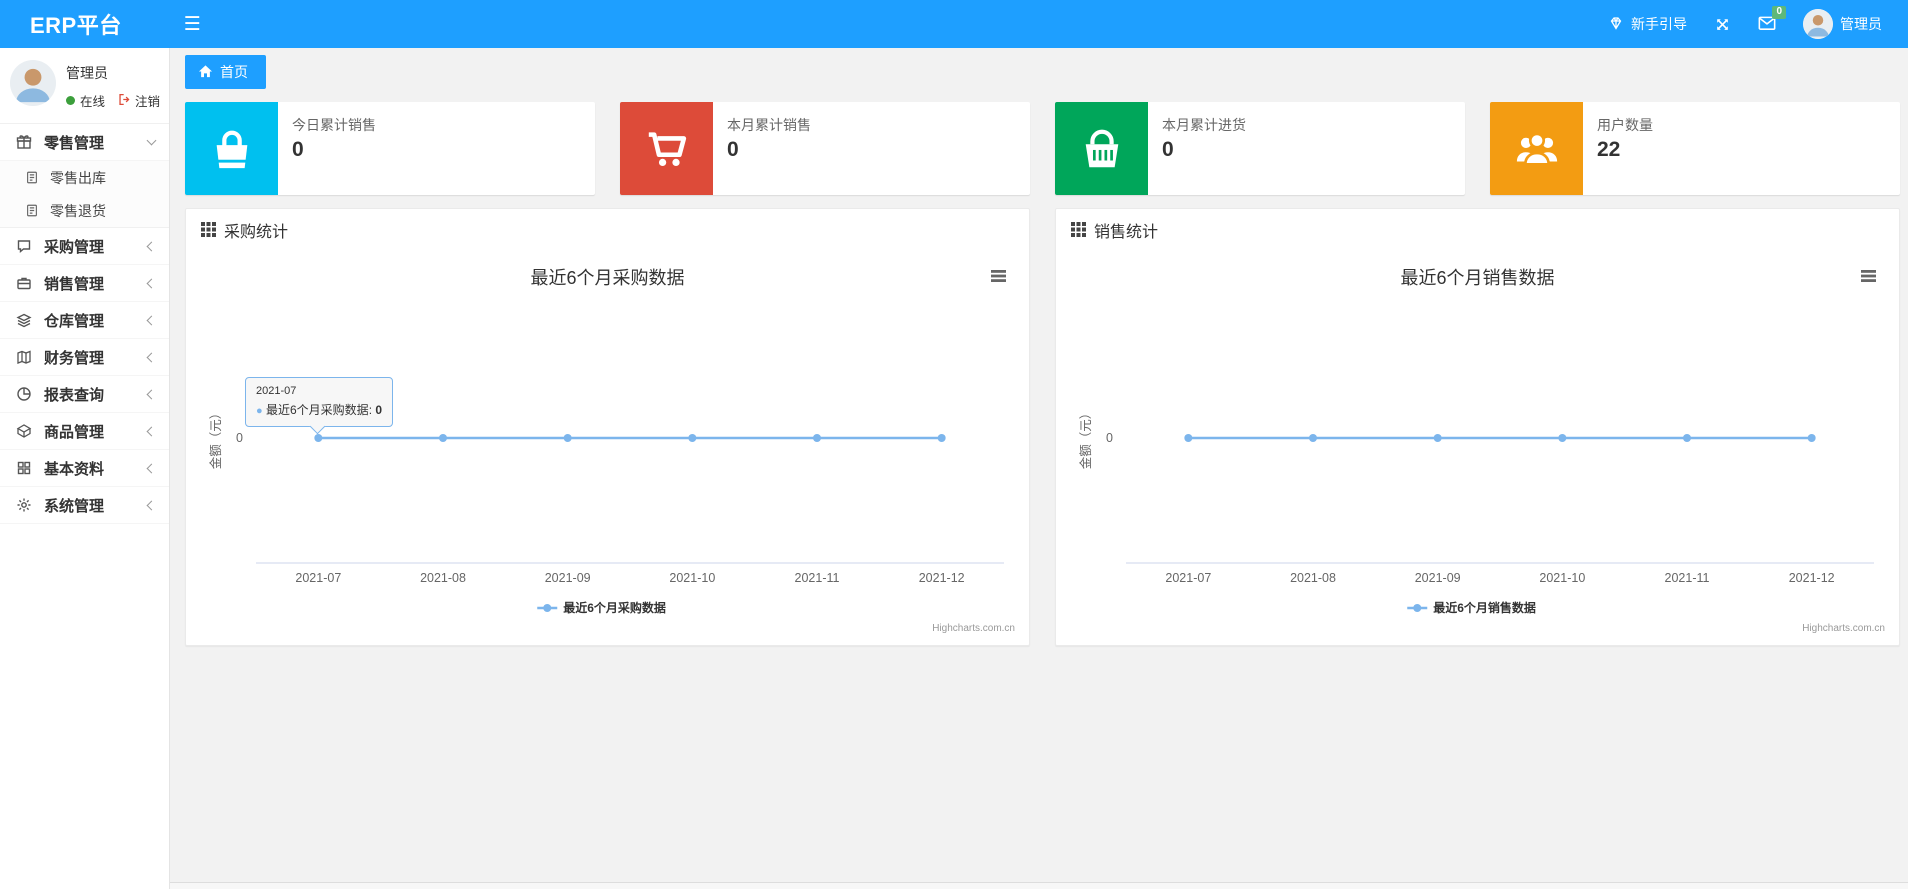 The width and height of the screenshot is (1908, 889). Describe the element at coordinates (26, 283) in the screenshot. I see `briefcase-icon` at that location.